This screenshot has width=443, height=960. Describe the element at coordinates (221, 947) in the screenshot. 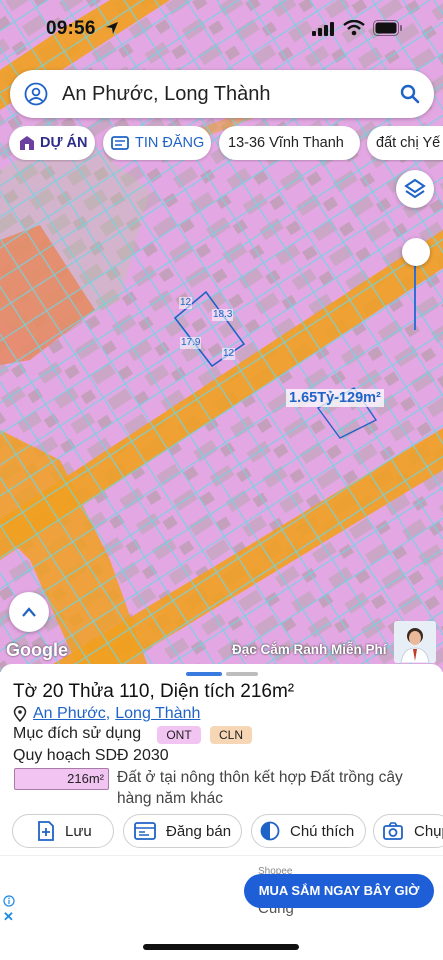

I see `home-indicator` at that location.